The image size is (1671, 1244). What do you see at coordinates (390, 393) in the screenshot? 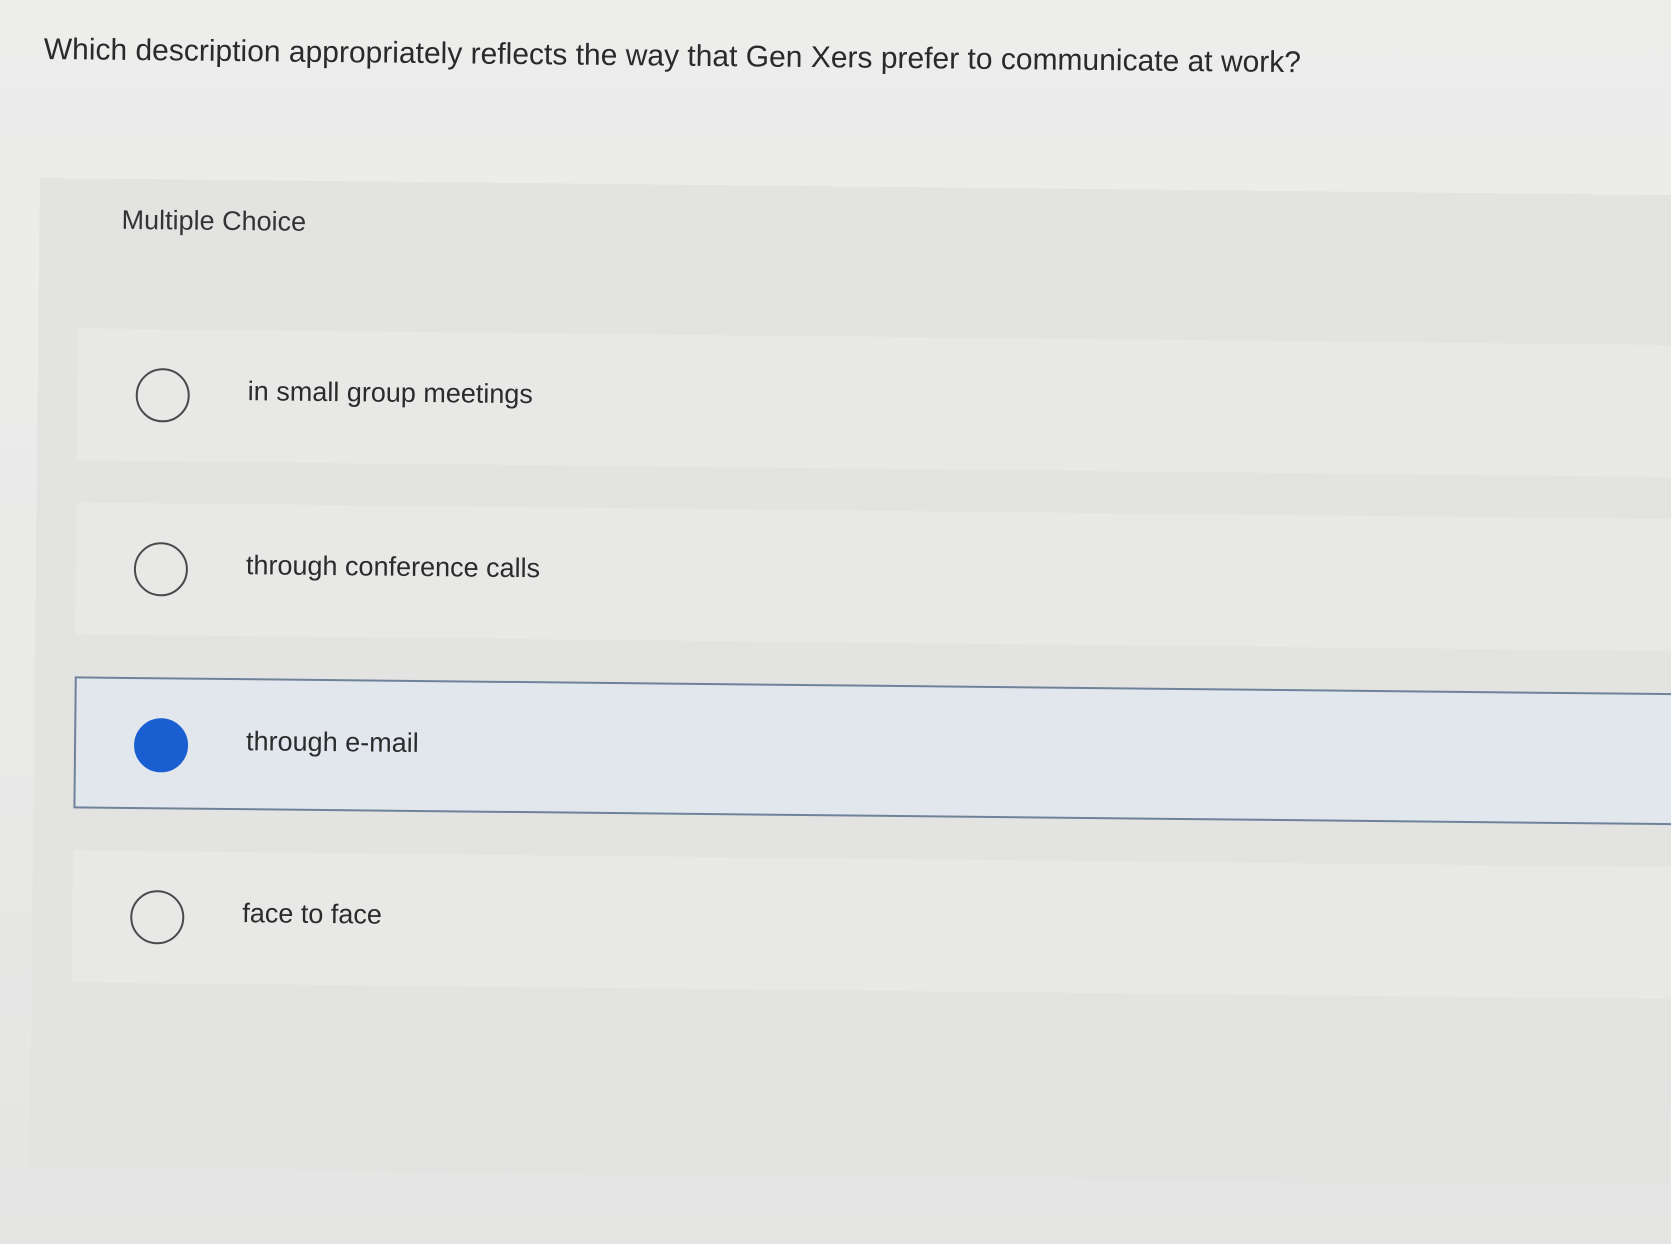
I see `option-label: in small group meetings` at bounding box center [390, 393].